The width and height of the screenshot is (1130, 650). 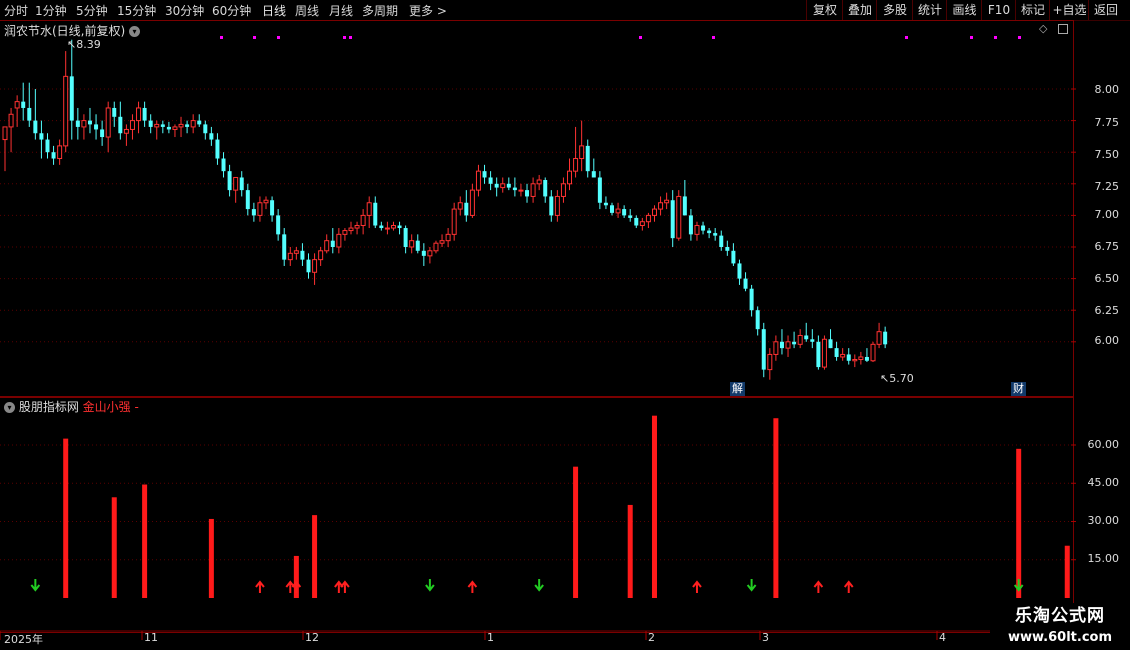 I want to click on high-price-label: ↖8.39, so click(x=84, y=44).